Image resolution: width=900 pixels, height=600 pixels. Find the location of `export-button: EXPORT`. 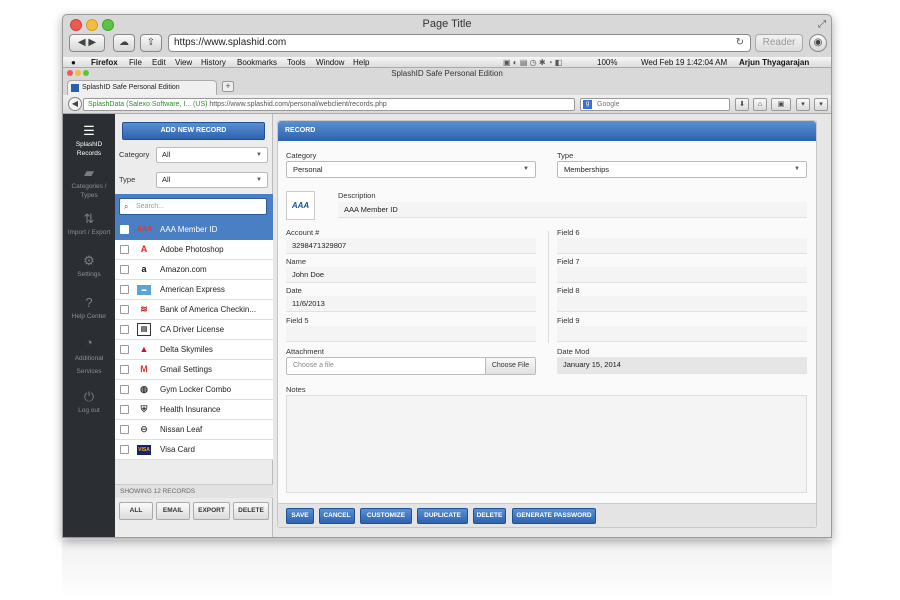

export-button: EXPORT is located at coordinates (211, 511).